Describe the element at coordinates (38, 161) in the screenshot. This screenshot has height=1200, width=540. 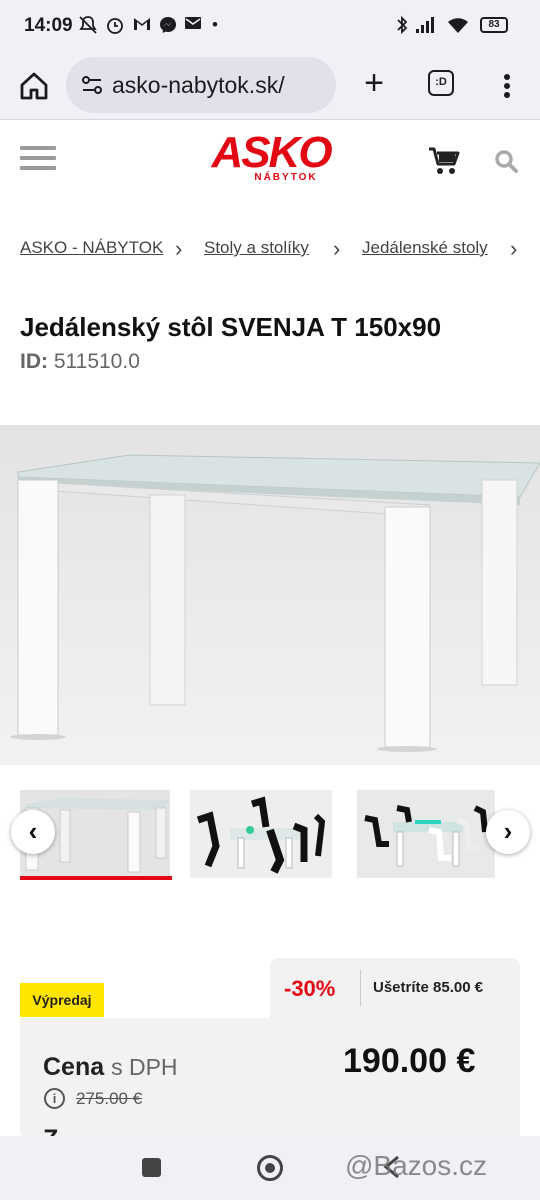
I see `hamburger-icon` at that location.